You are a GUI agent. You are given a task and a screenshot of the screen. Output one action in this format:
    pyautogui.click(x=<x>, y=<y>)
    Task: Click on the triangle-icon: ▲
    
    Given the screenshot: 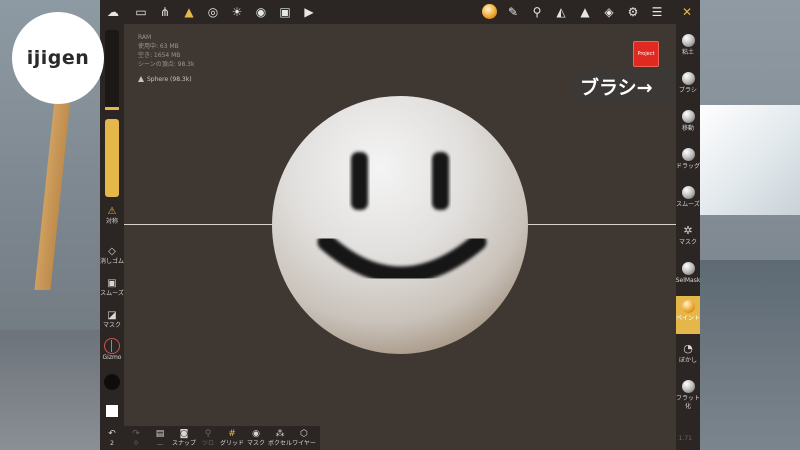 What is the action you would take?
    pyautogui.click(x=585, y=12)
    